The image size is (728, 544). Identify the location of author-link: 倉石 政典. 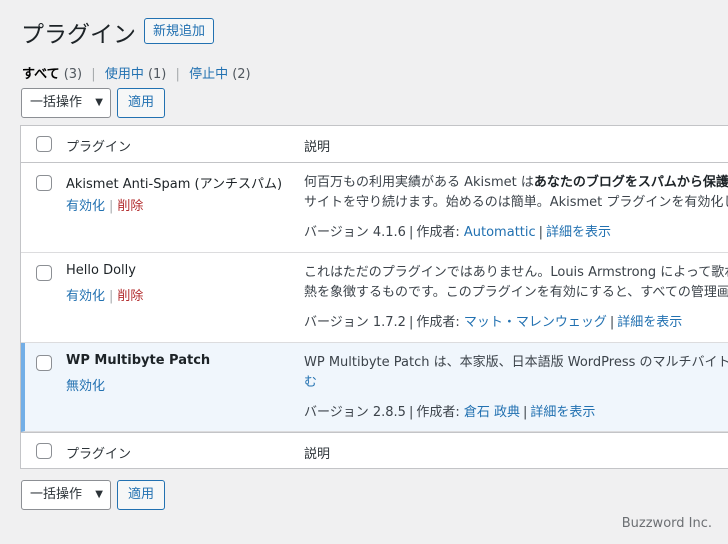
(492, 412).